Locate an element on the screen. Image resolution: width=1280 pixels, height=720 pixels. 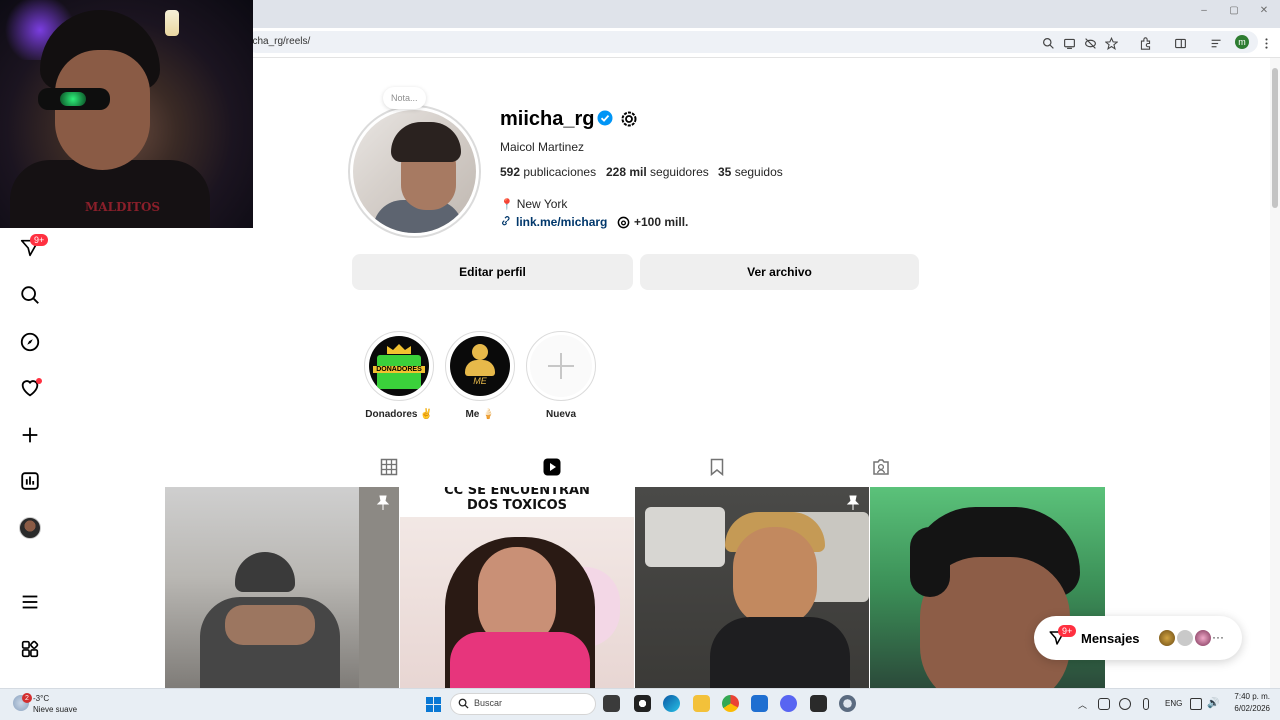
highlight-me-cover: ME is located at coordinates (480, 366).